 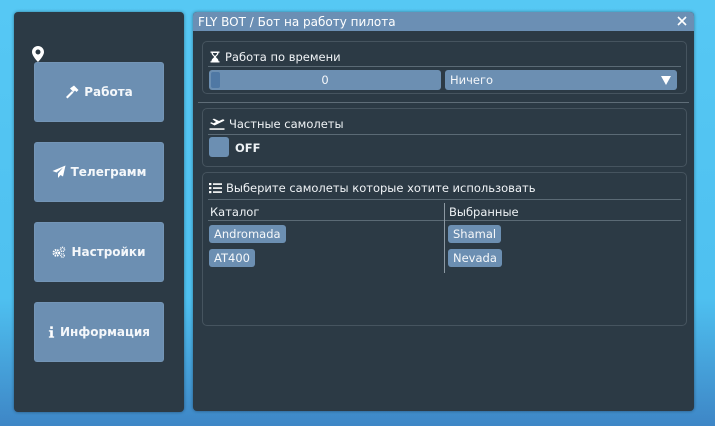 What do you see at coordinates (283, 57) in the screenshot?
I see `time-work-title: Работа по времени` at bounding box center [283, 57].